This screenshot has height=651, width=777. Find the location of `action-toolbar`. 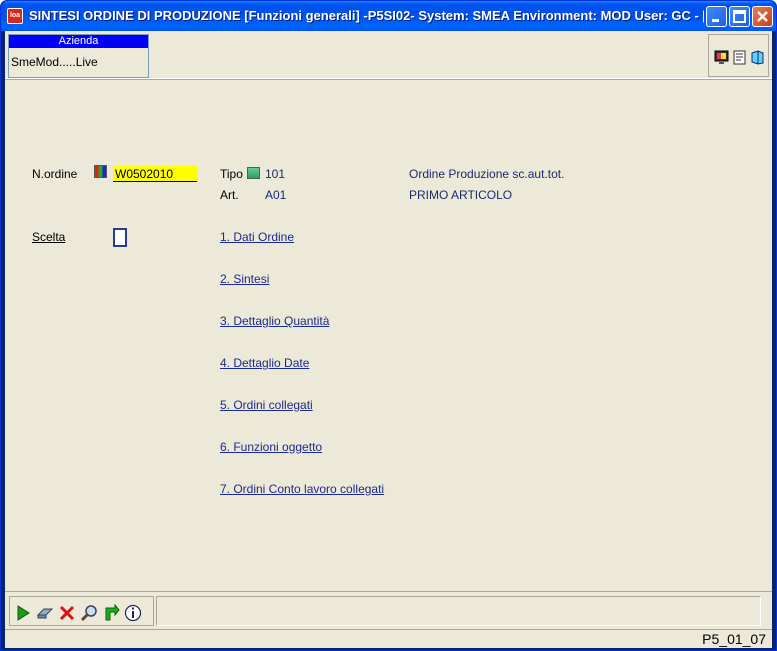

action-toolbar is located at coordinates (81, 611).